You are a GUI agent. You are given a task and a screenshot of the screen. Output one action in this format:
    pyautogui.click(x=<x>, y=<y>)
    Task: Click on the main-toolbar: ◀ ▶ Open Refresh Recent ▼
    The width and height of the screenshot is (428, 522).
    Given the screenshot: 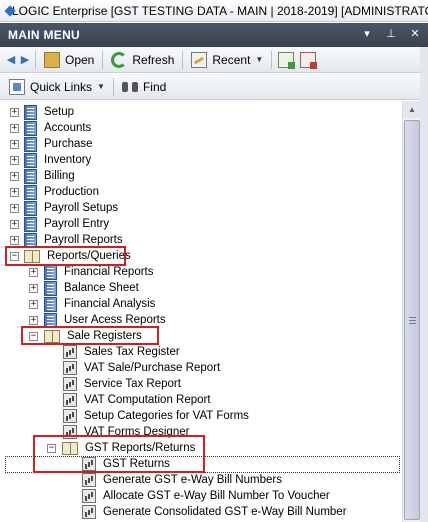 What is the action you would take?
    pyautogui.click(x=214, y=60)
    